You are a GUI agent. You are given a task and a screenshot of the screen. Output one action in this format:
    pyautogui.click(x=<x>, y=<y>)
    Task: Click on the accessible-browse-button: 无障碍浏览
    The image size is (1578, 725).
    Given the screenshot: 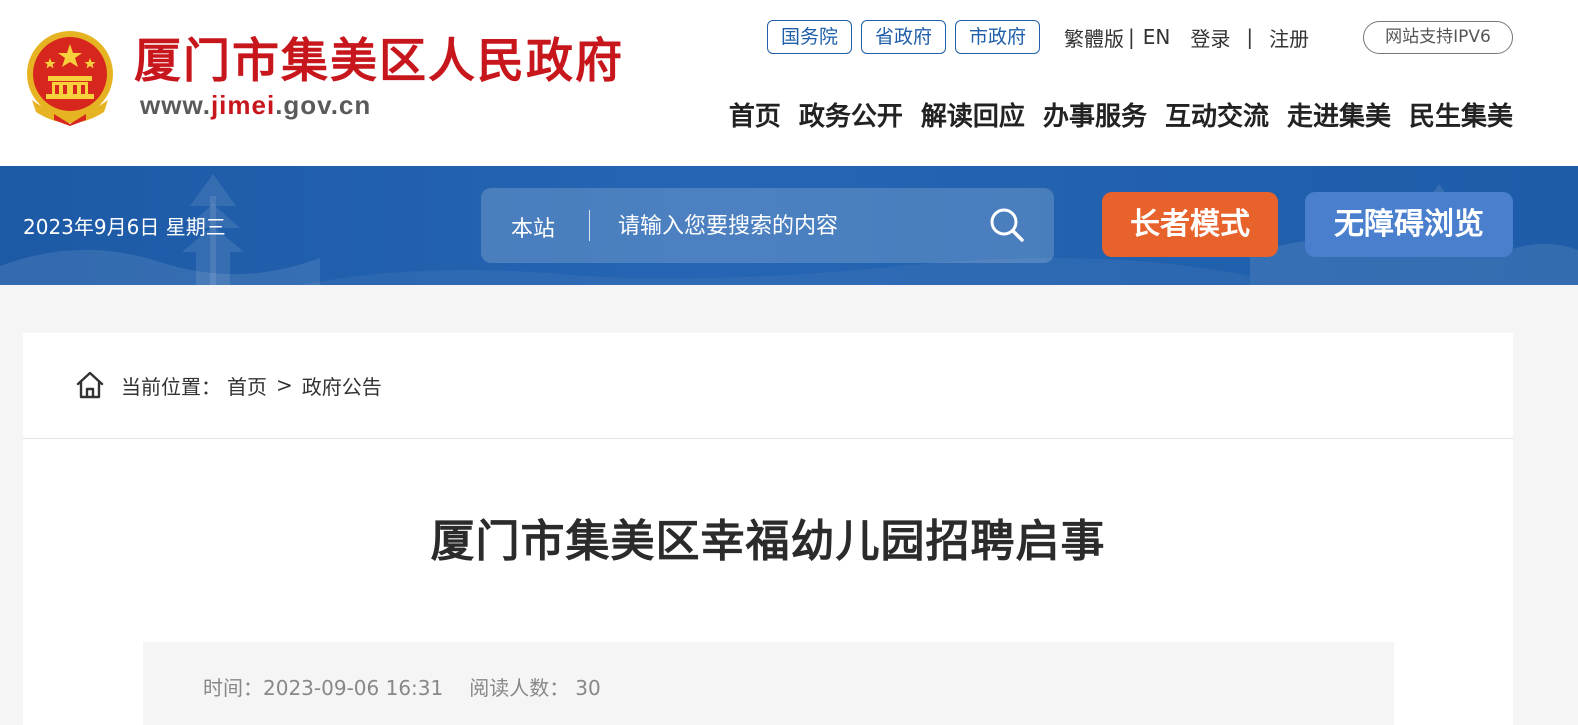 What is the action you would take?
    pyautogui.click(x=1409, y=224)
    